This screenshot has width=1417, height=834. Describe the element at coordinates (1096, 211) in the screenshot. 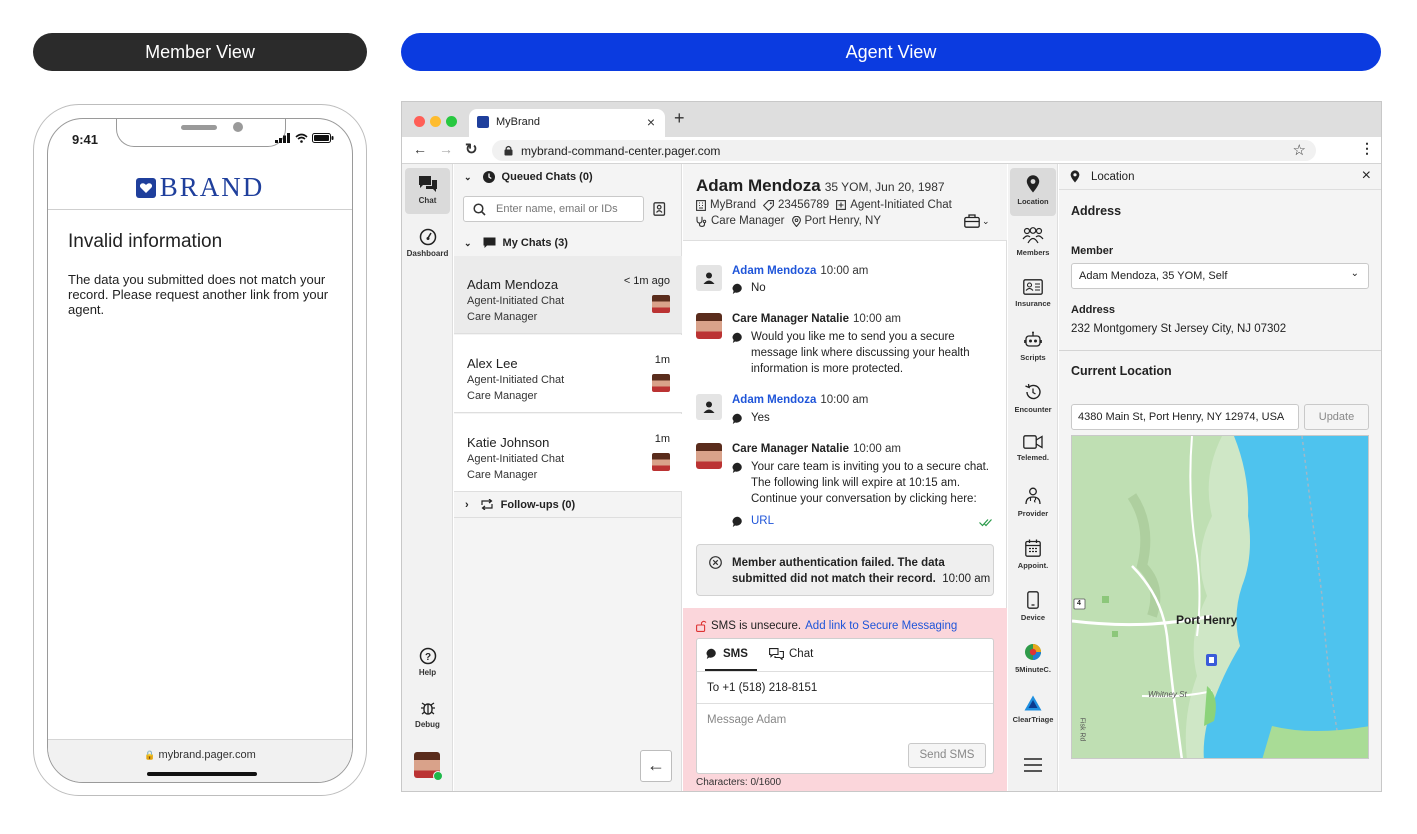

I see `address-heading: Address` at that location.